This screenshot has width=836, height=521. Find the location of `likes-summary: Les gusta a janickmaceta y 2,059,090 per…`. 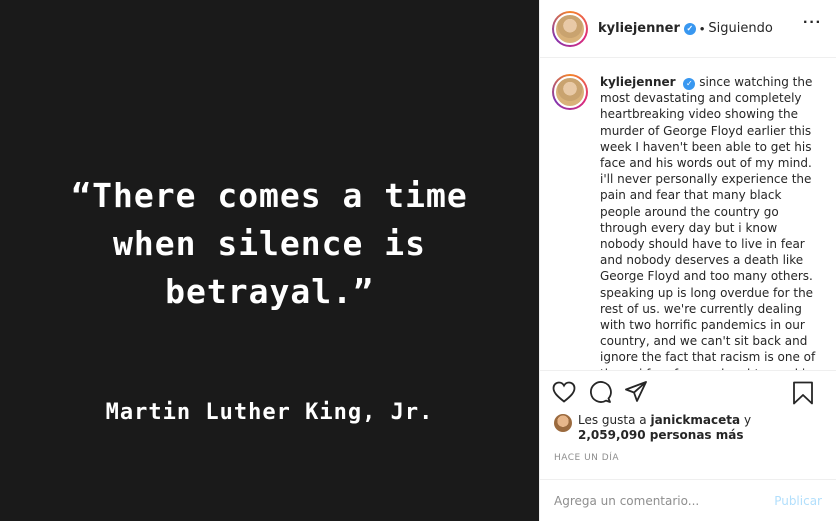

likes-summary: Les gusta a janickmaceta y 2,059,090 per… is located at coordinates (688, 428).